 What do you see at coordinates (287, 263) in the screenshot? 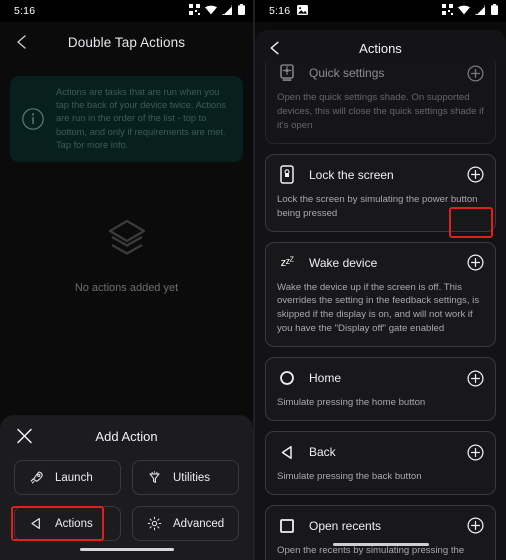
I see `zzz-icon: zzZ` at bounding box center [287, 263].